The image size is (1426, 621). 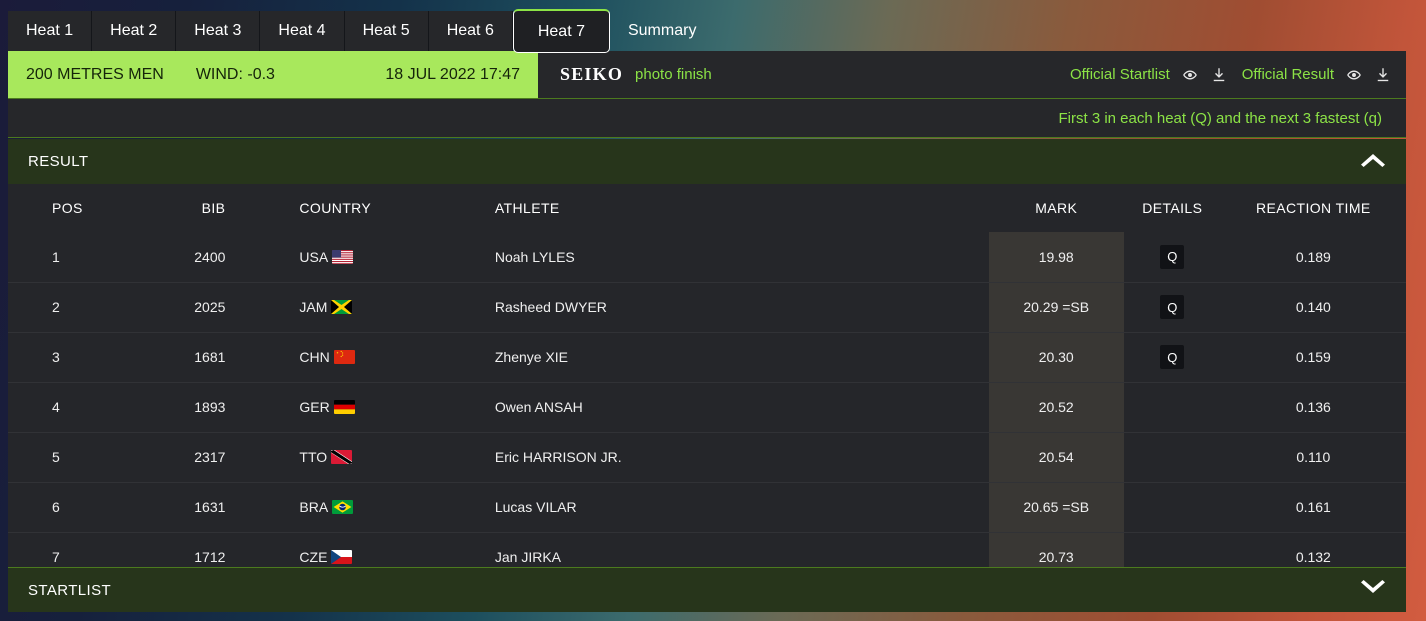 What do you see at coordinates (673, 74) in the screenshot?
I see `photo-finish-label: photo finish` at bounding box center [673, 74].